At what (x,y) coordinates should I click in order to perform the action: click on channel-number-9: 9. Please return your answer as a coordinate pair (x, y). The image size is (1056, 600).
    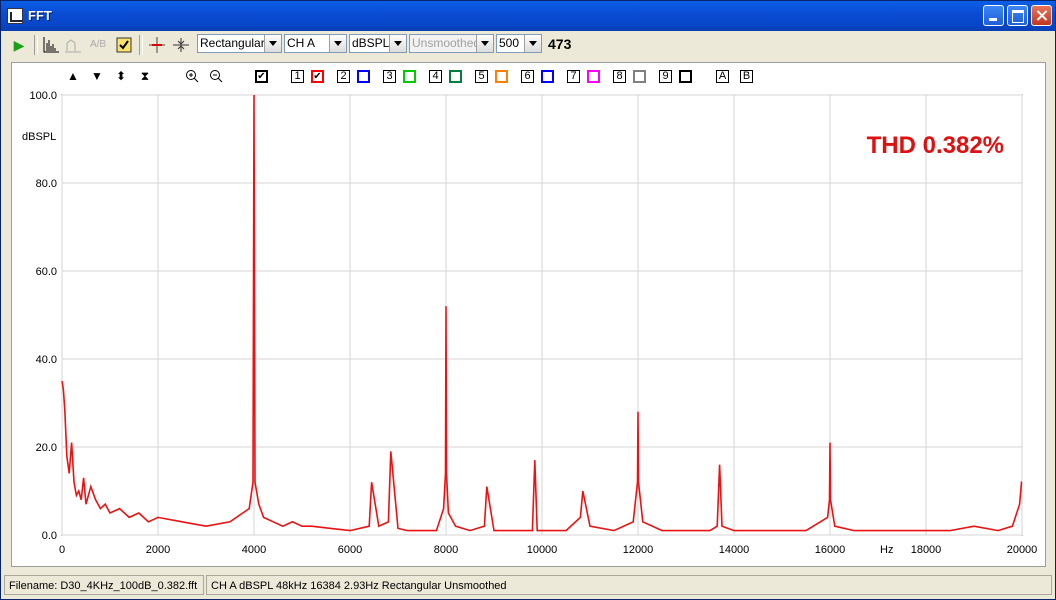
    Looking at the image, I should click on (665, 76).